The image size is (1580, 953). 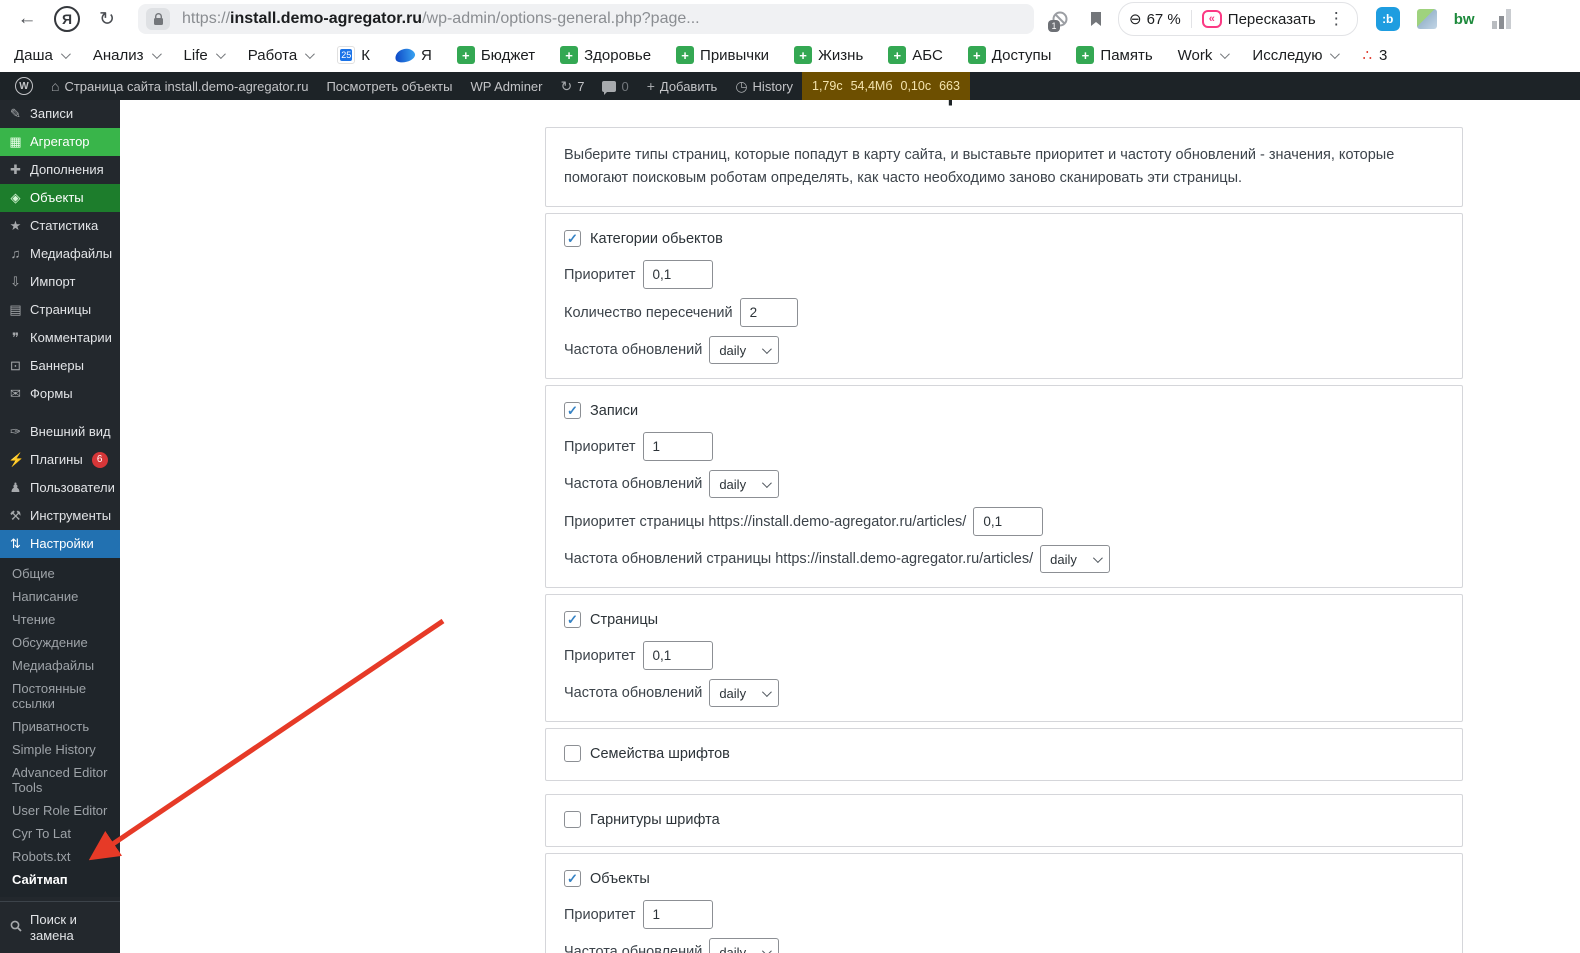 I want to click on submenu-item-napisanie: Написание, so click(x=60, y=596).